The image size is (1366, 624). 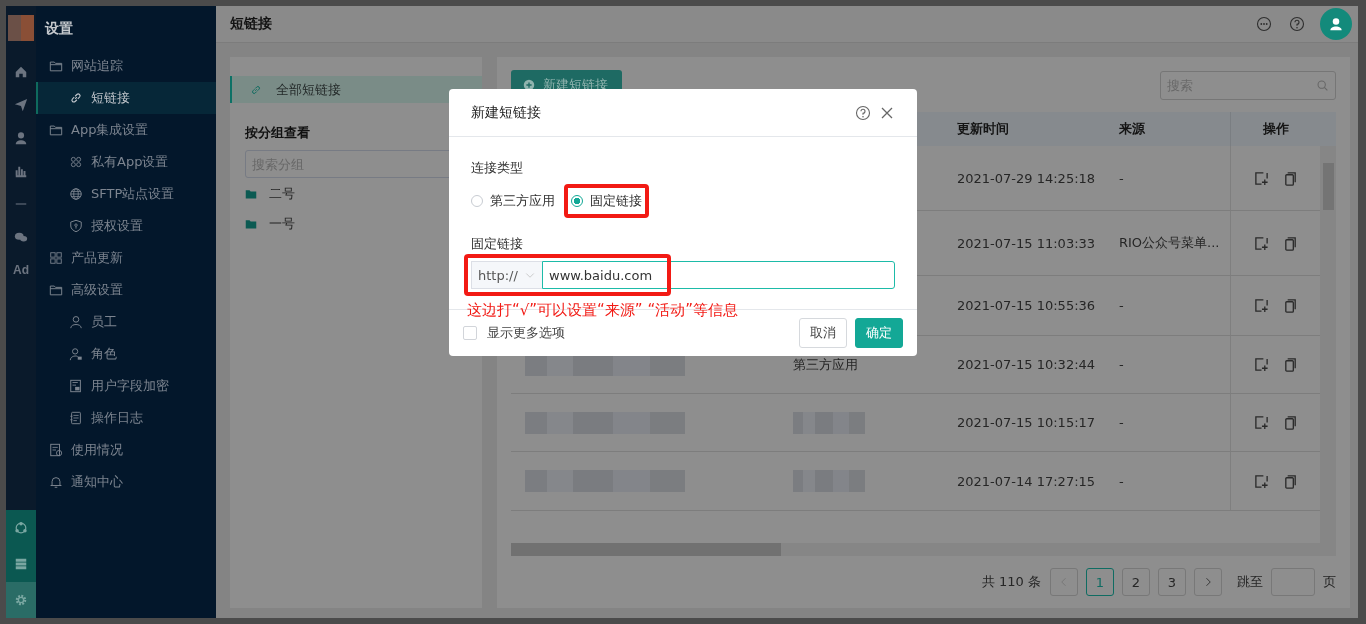 I want to click on hub-icon, so click(x=21, y=528).